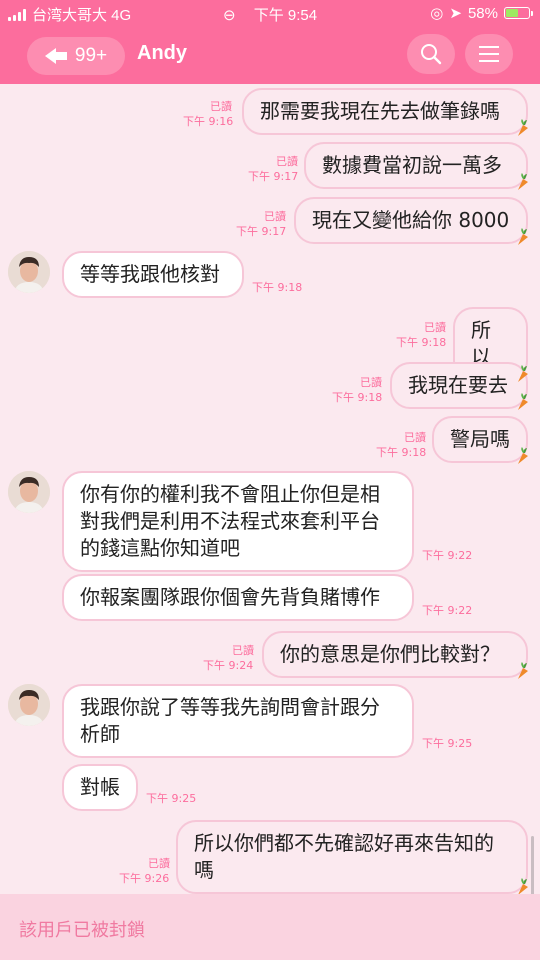 The image size is (540, 960). What do you see at coordinates (437, 13) in the screenshot?
I see `lock-rotation-icon: ◎` at bounding box center [437, 13].